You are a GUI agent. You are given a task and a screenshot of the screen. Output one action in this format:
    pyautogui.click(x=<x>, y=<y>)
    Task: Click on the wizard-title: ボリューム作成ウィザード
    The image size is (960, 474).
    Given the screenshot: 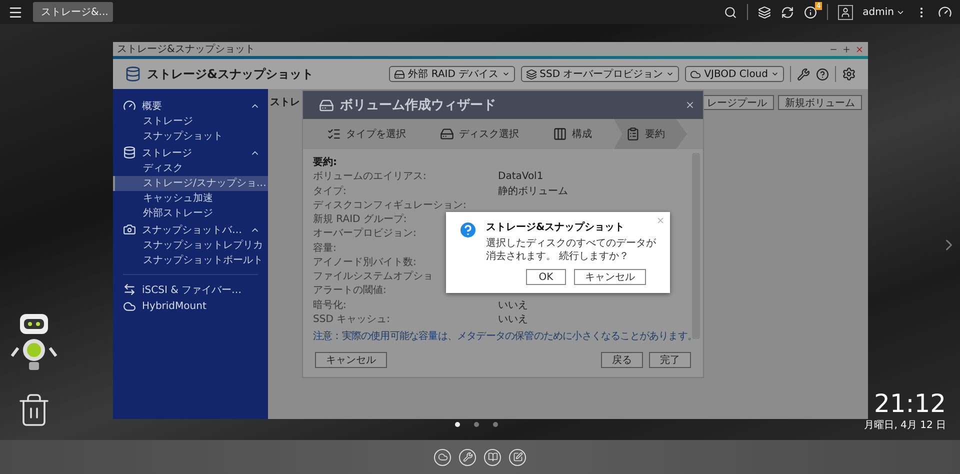 What is the action you would take?
    pyautogui.click(x=418, y=105)
    